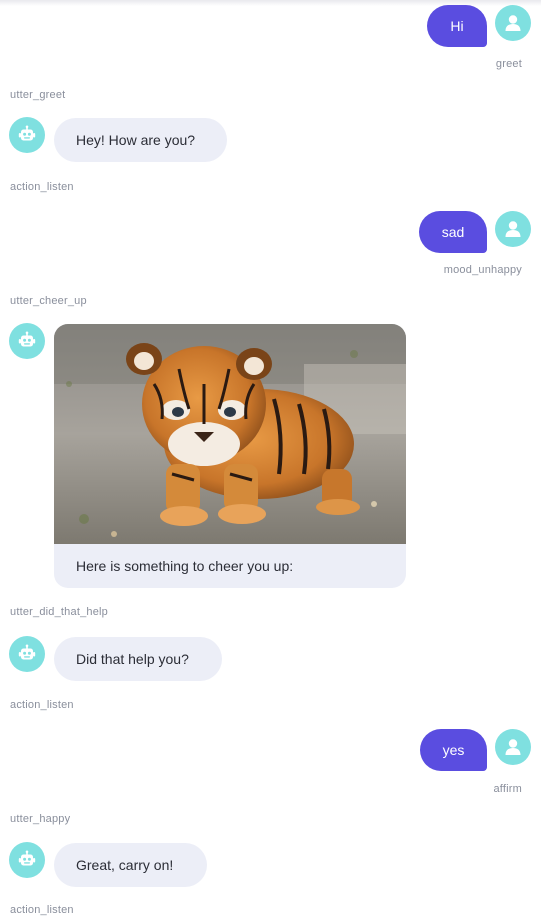 The height and width of the screenshot is (918, 541). What do you see at coordinates (48, 301) in the screenshot?
I see `action-label: utter_cheer_up` at bounding box center [48, 301].